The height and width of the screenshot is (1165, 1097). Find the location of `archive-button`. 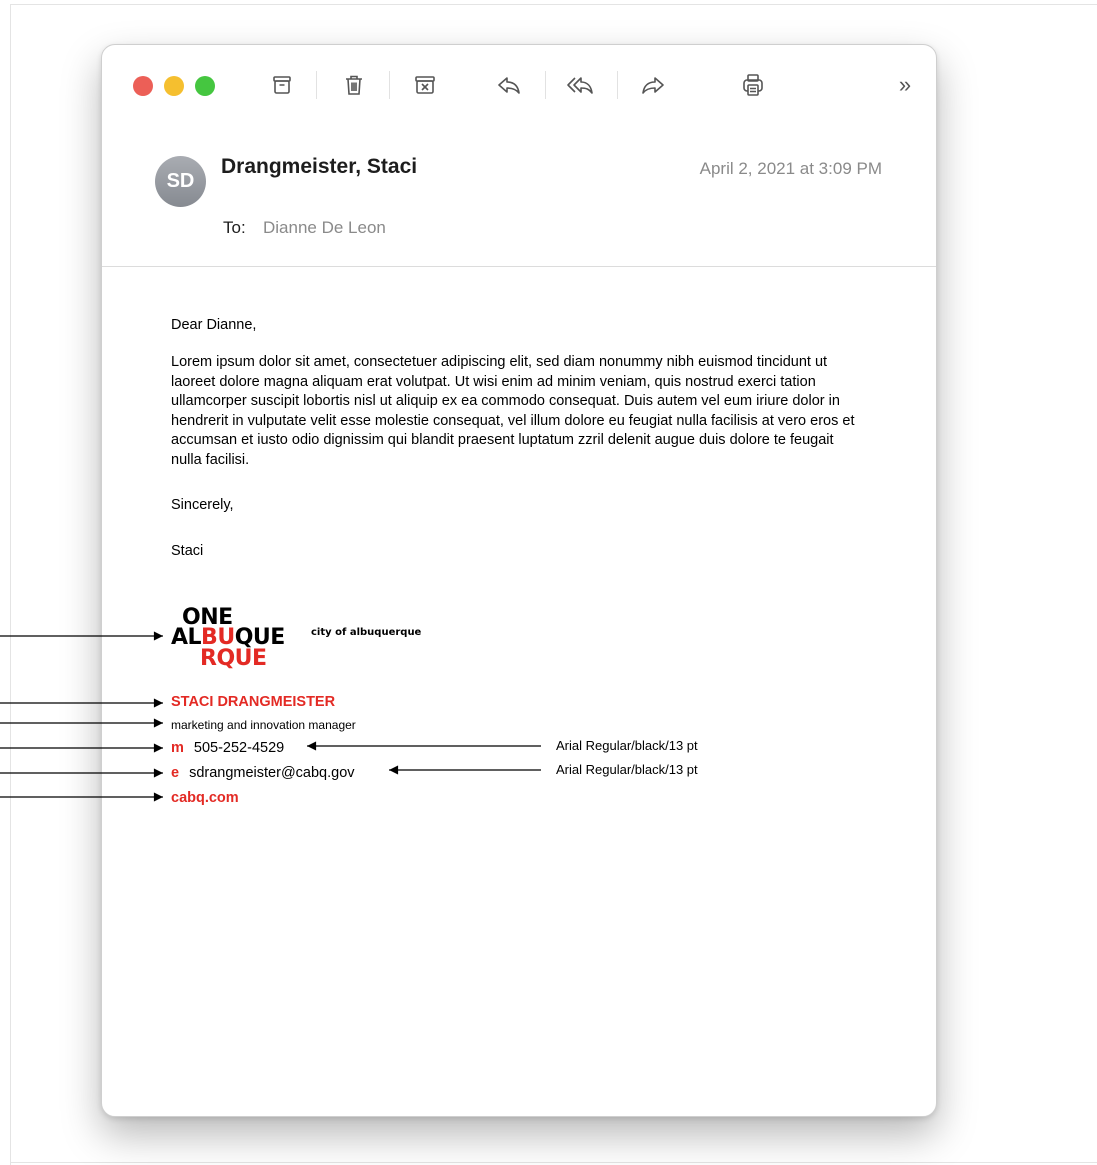

archive-button is located at coordinates (282, 85).